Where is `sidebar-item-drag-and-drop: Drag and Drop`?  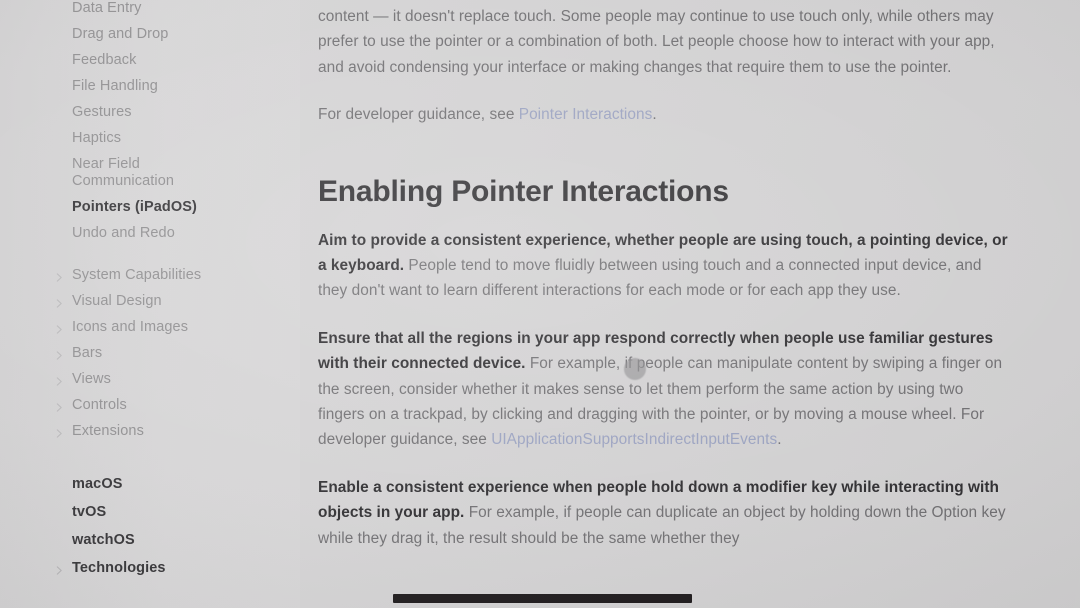
sidebar-item-drag-and-drop: Drag and Drop is located at coordinates (150, 34).